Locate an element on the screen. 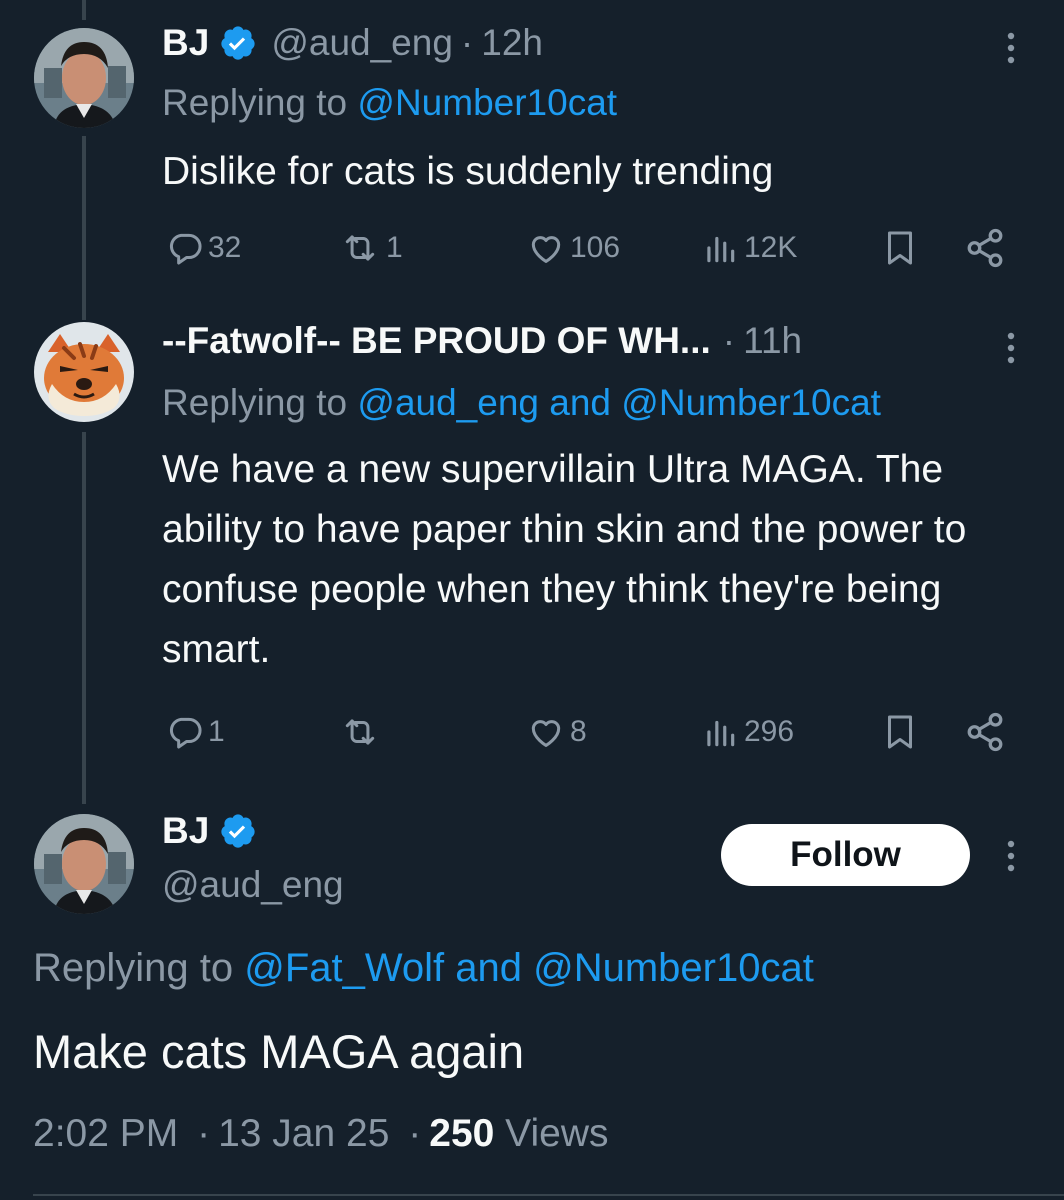  reply-button: 32 is located at coordinates (203, 248).